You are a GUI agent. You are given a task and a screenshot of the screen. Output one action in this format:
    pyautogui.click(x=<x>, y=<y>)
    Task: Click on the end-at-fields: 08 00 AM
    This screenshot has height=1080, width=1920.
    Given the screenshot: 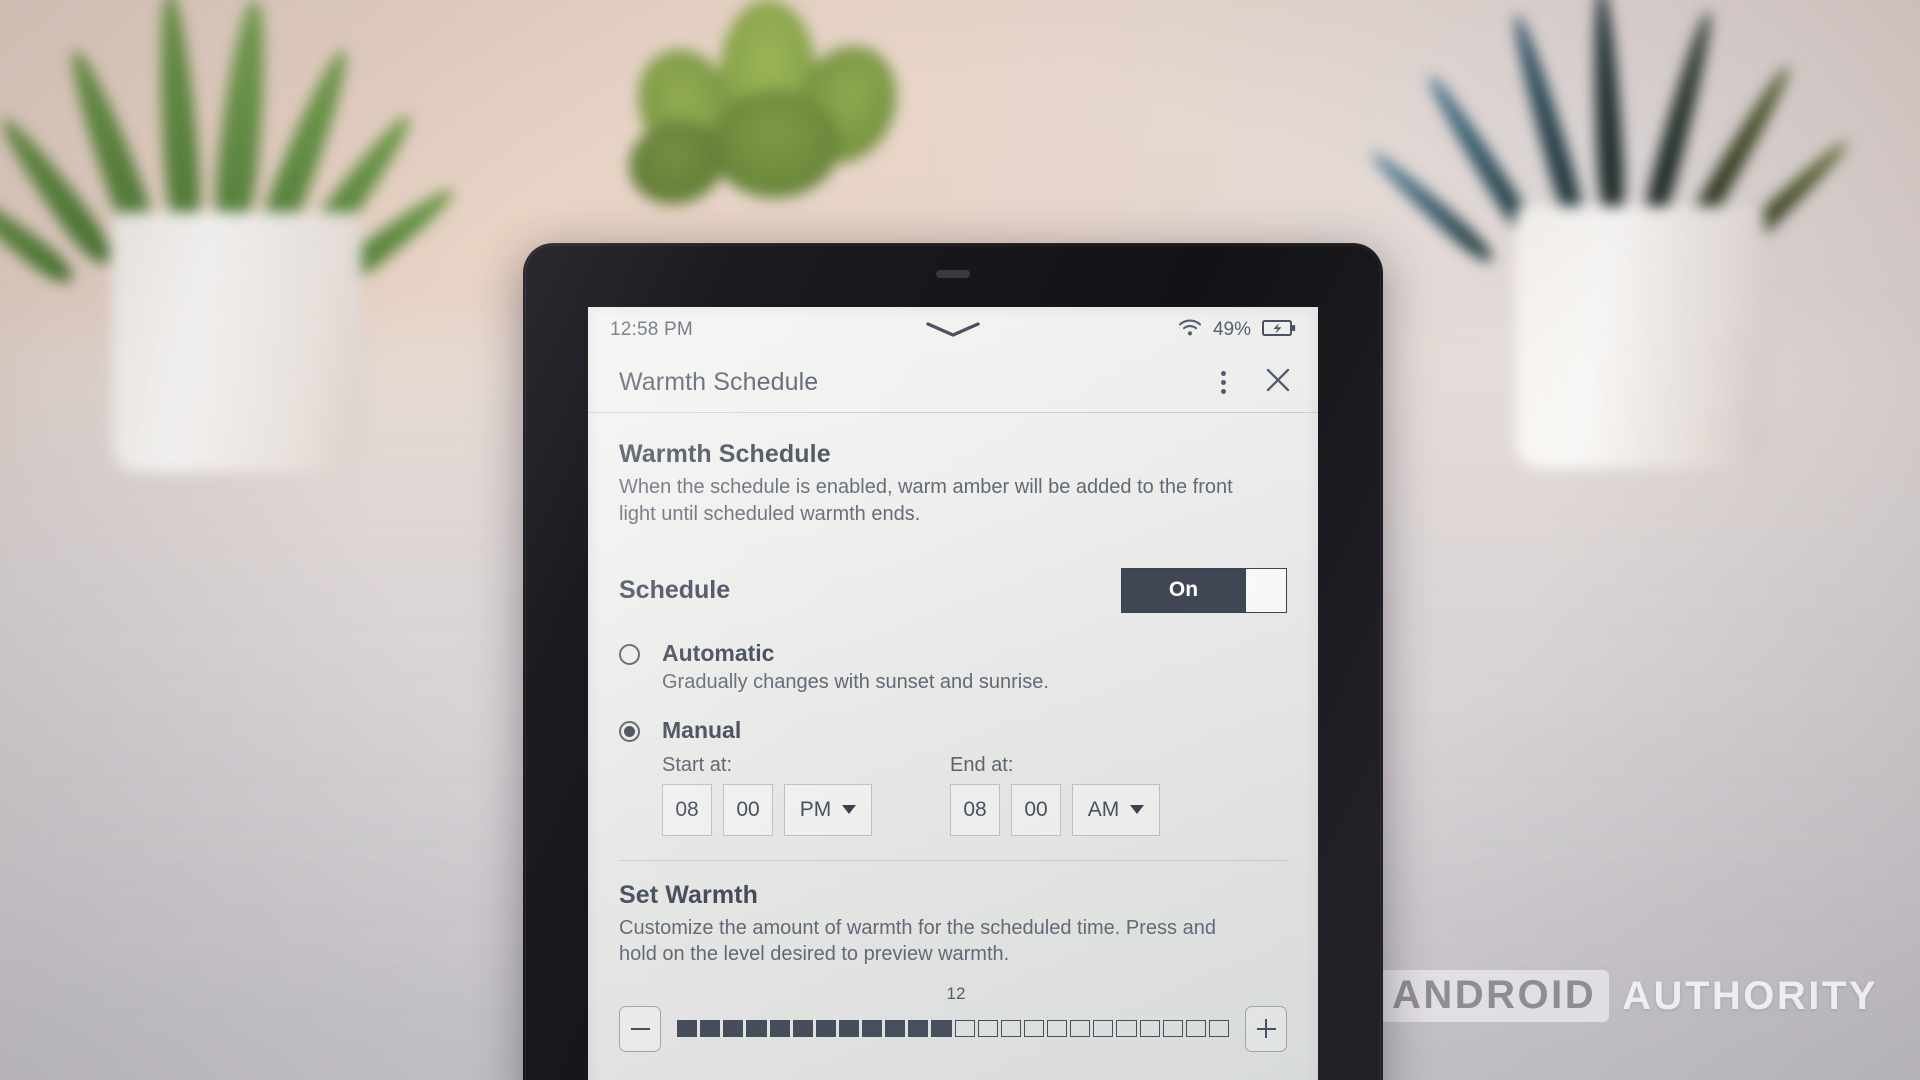 What is the action you would take?
    pyautogui.click(x=1055, y=809)
    